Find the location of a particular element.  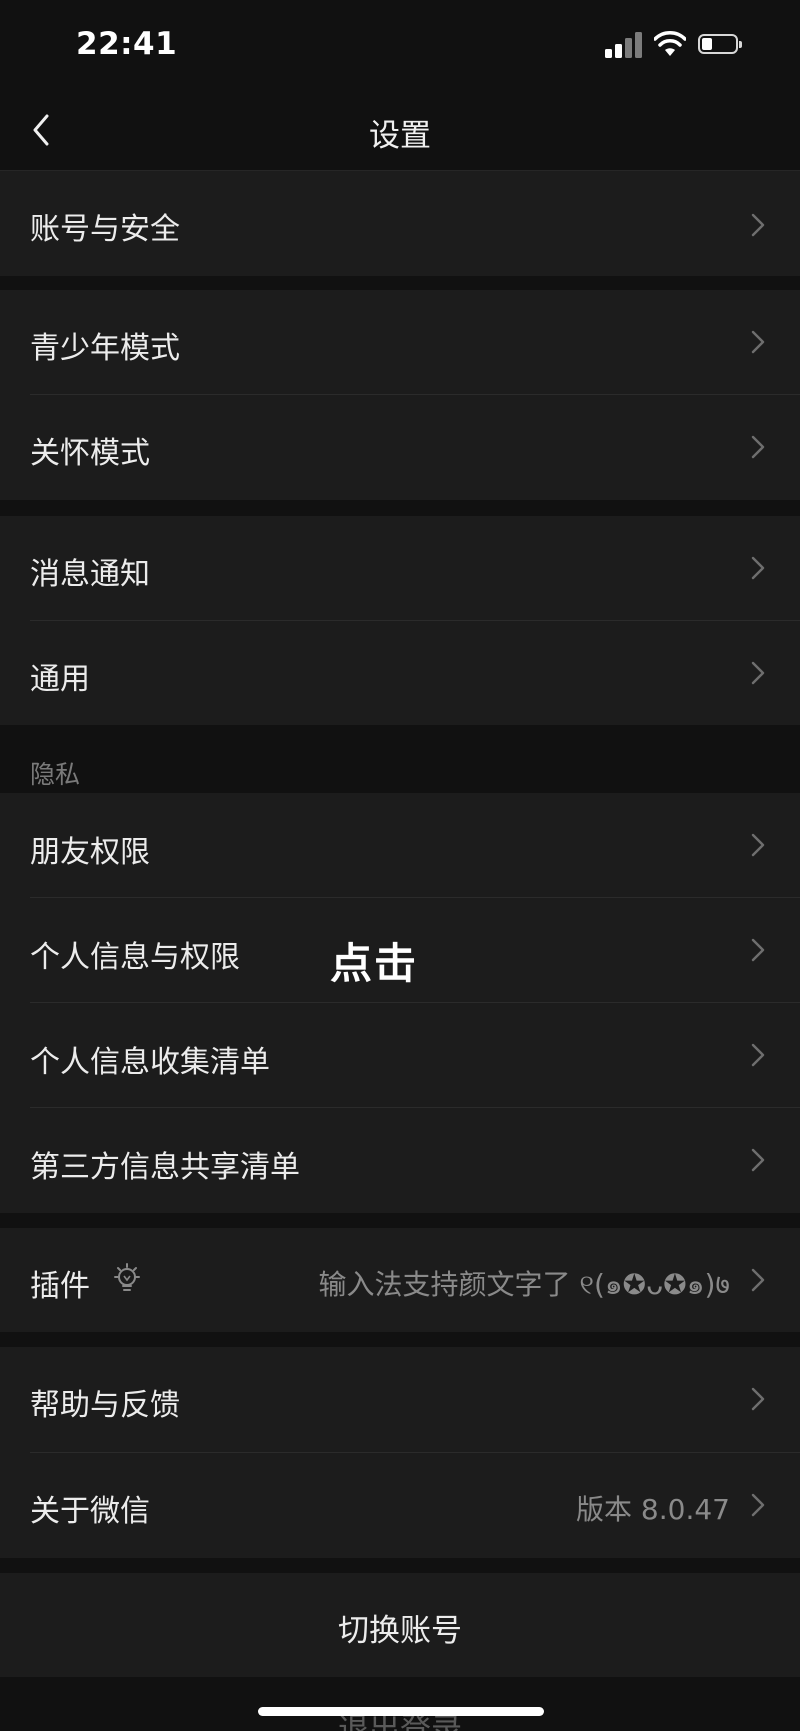

switch-account-button: 切换账号 is located at coordinates (400, 1625).